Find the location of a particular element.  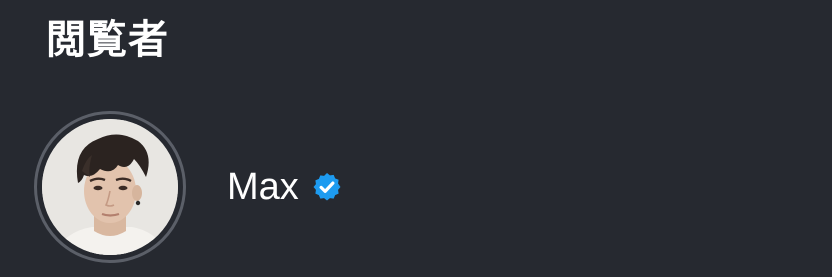

avatar-photo is located at coordinates (110, 187).